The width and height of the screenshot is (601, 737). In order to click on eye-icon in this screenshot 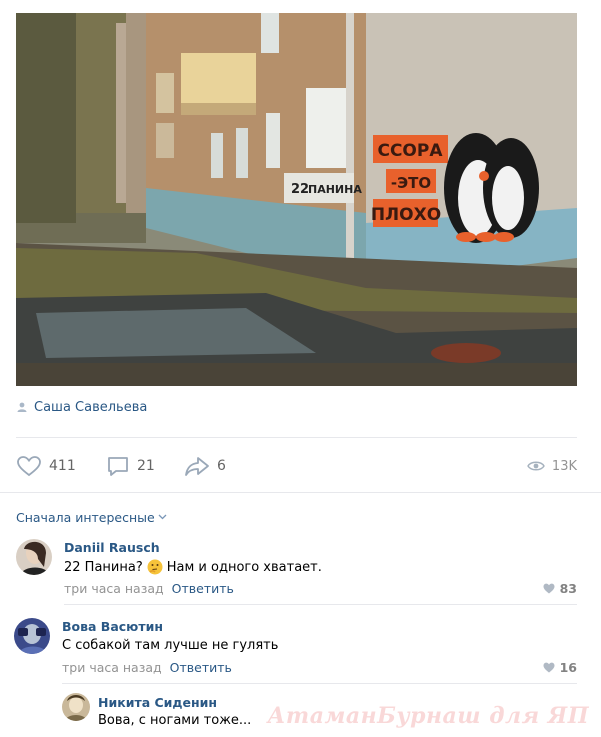, I will do `click(536, 466)`.